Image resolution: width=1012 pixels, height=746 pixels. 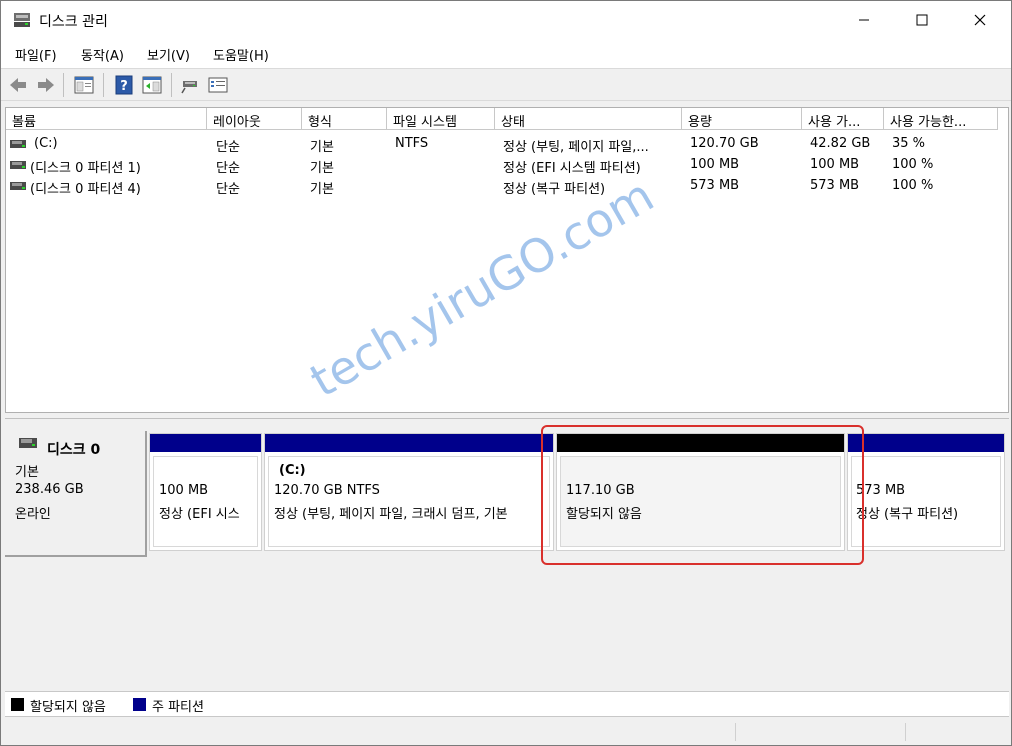 What do you see at coordinates (926, 501) in the screenshot?
I see `partition-body: 573 MB 정상 (복구 파티션)` at bounding box center [926, 501].